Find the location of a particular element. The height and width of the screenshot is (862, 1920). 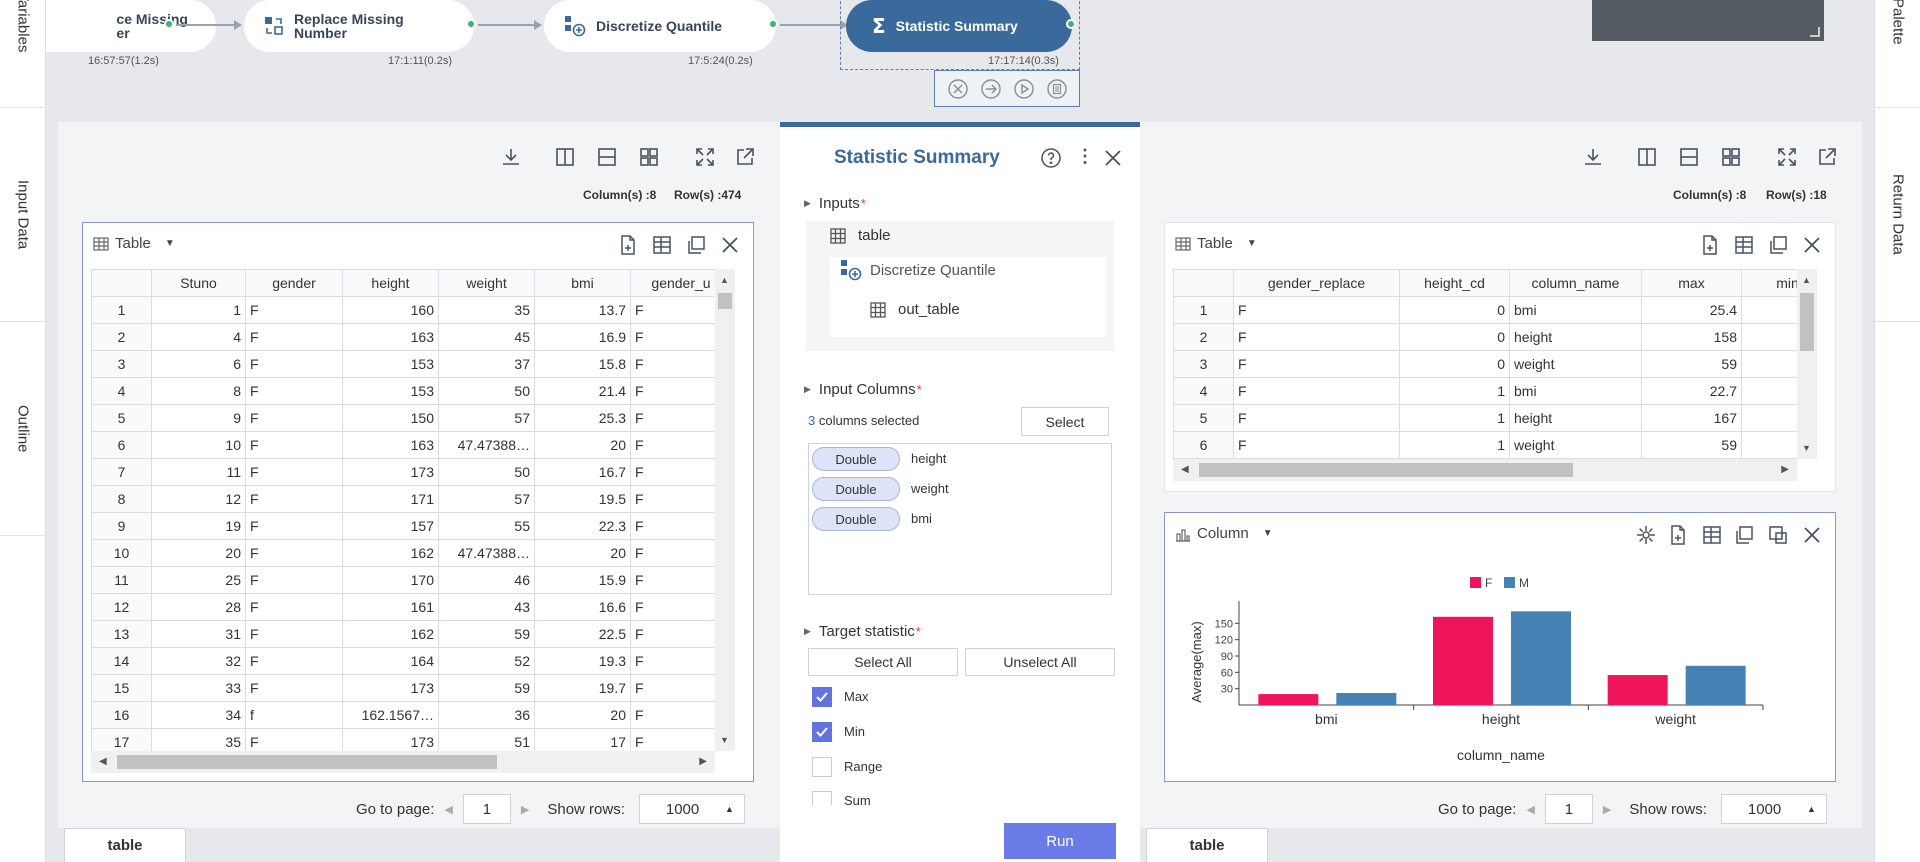

input-columns-section-header: ▶ Input Columns * is located at coordinates (863, 389).